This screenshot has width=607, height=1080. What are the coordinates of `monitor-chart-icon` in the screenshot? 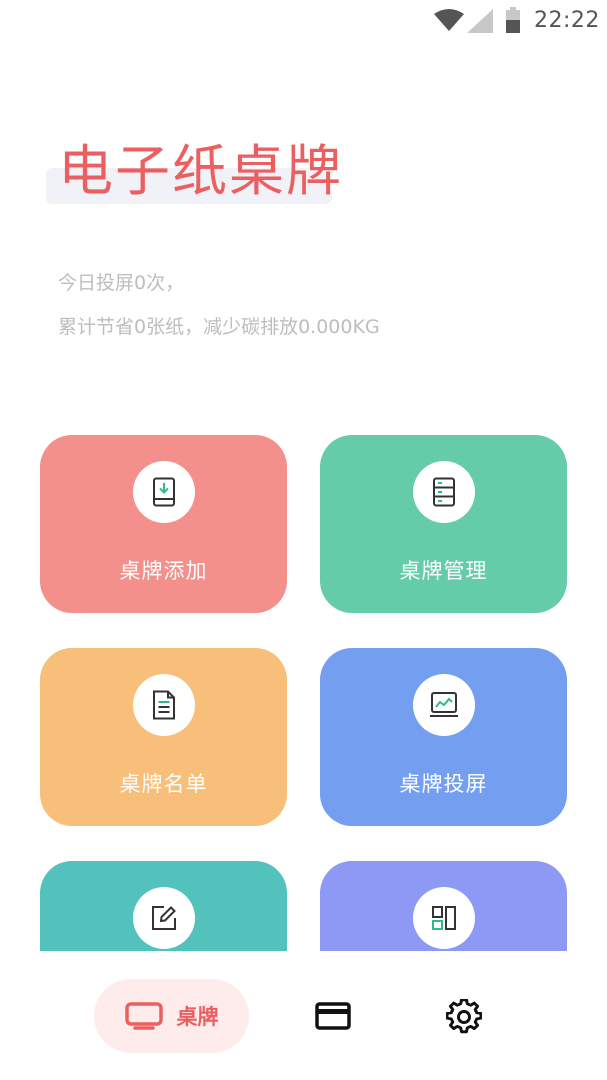 It's located at (444, 704).